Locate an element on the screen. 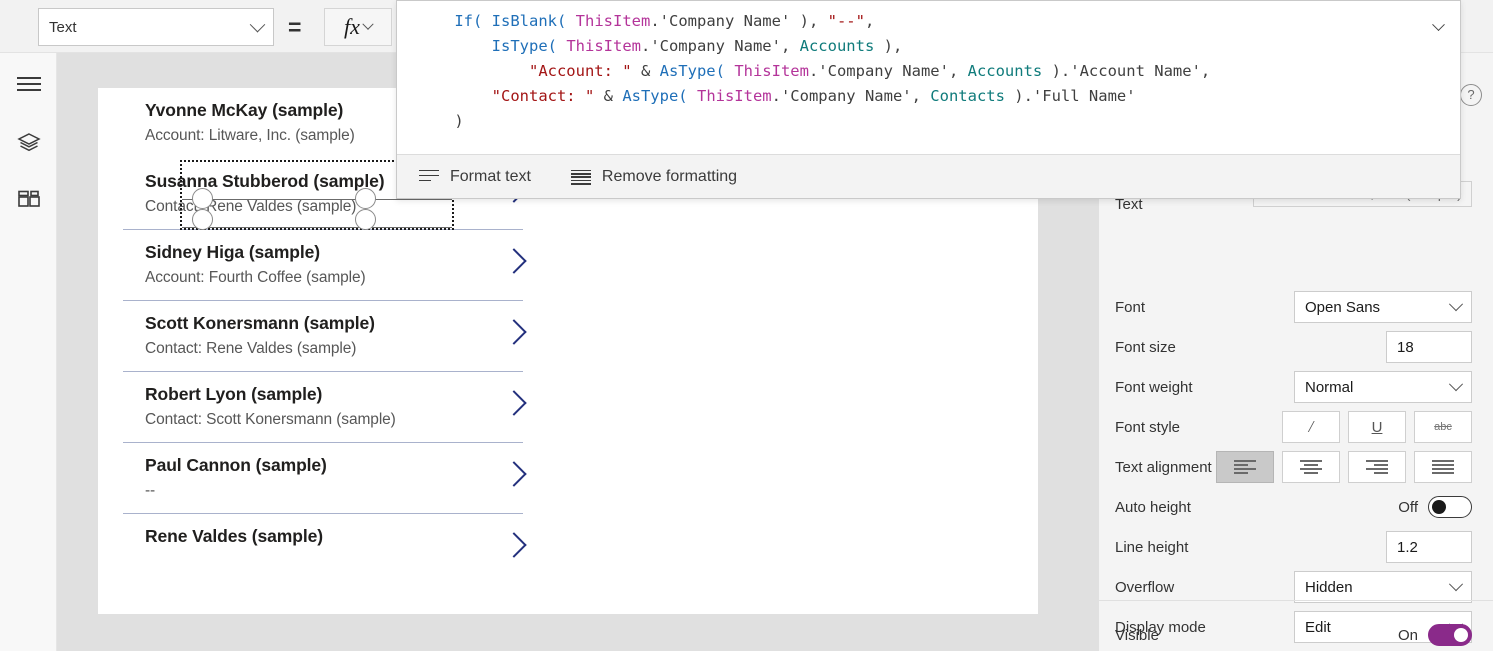 This screenshot has width=1493, height=651. property-row-overflow: Overflow Hidden is located at coordinates (1296, 587).